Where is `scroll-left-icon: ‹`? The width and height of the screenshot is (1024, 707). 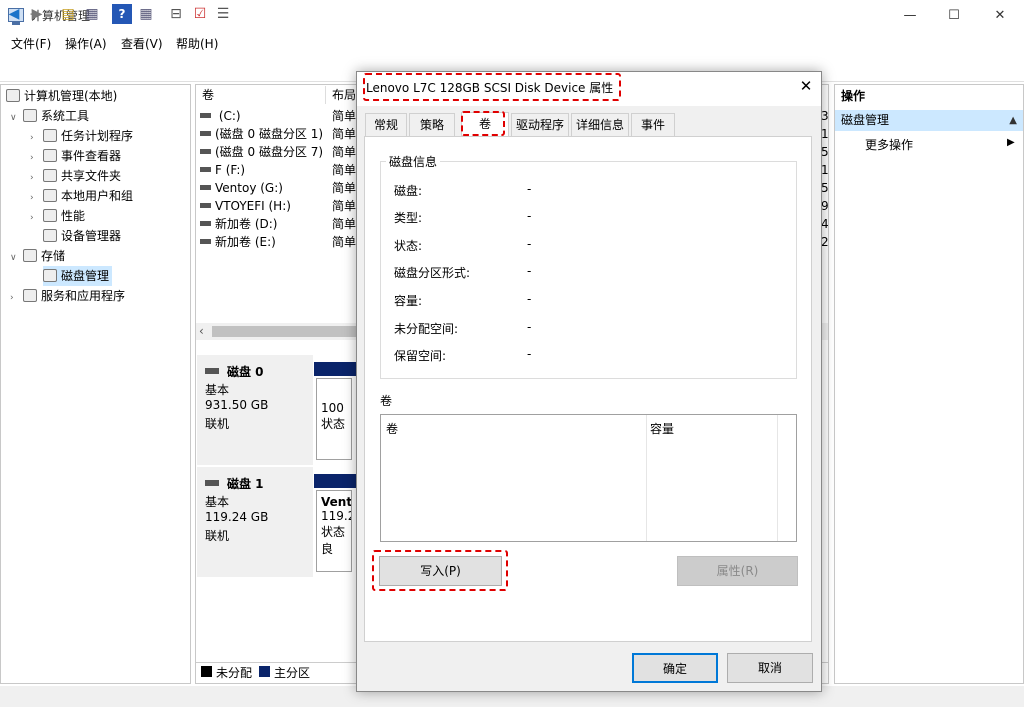
scroll-left-icon: ‹ is located at coordinates (201, 331).